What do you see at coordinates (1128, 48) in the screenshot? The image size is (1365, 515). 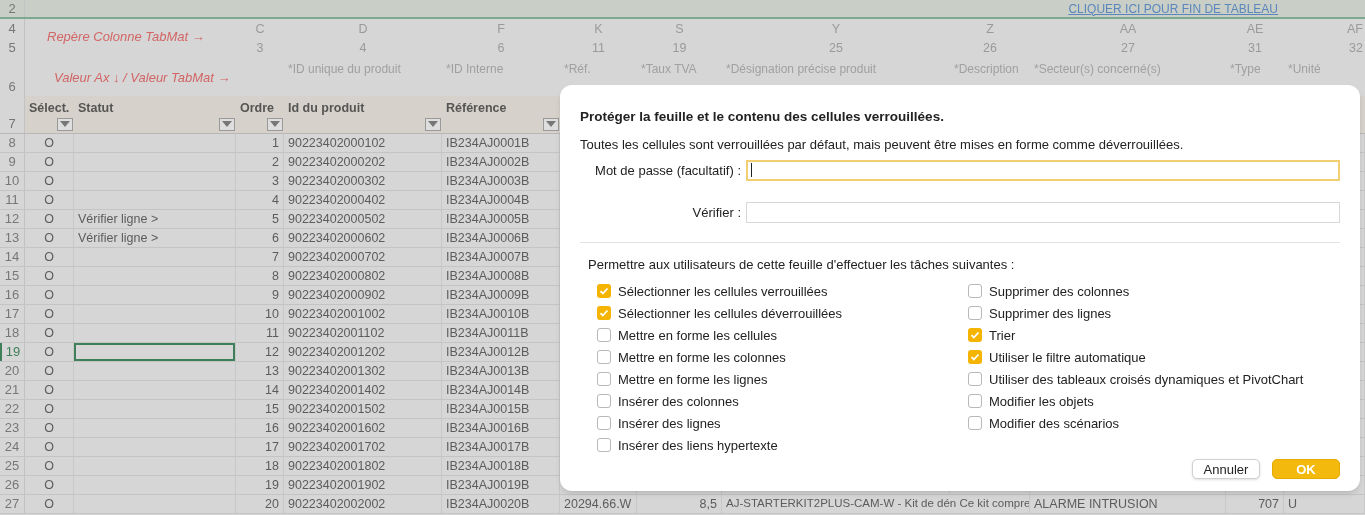 I see `column-number: 27` at bounding box center [1128, 48].